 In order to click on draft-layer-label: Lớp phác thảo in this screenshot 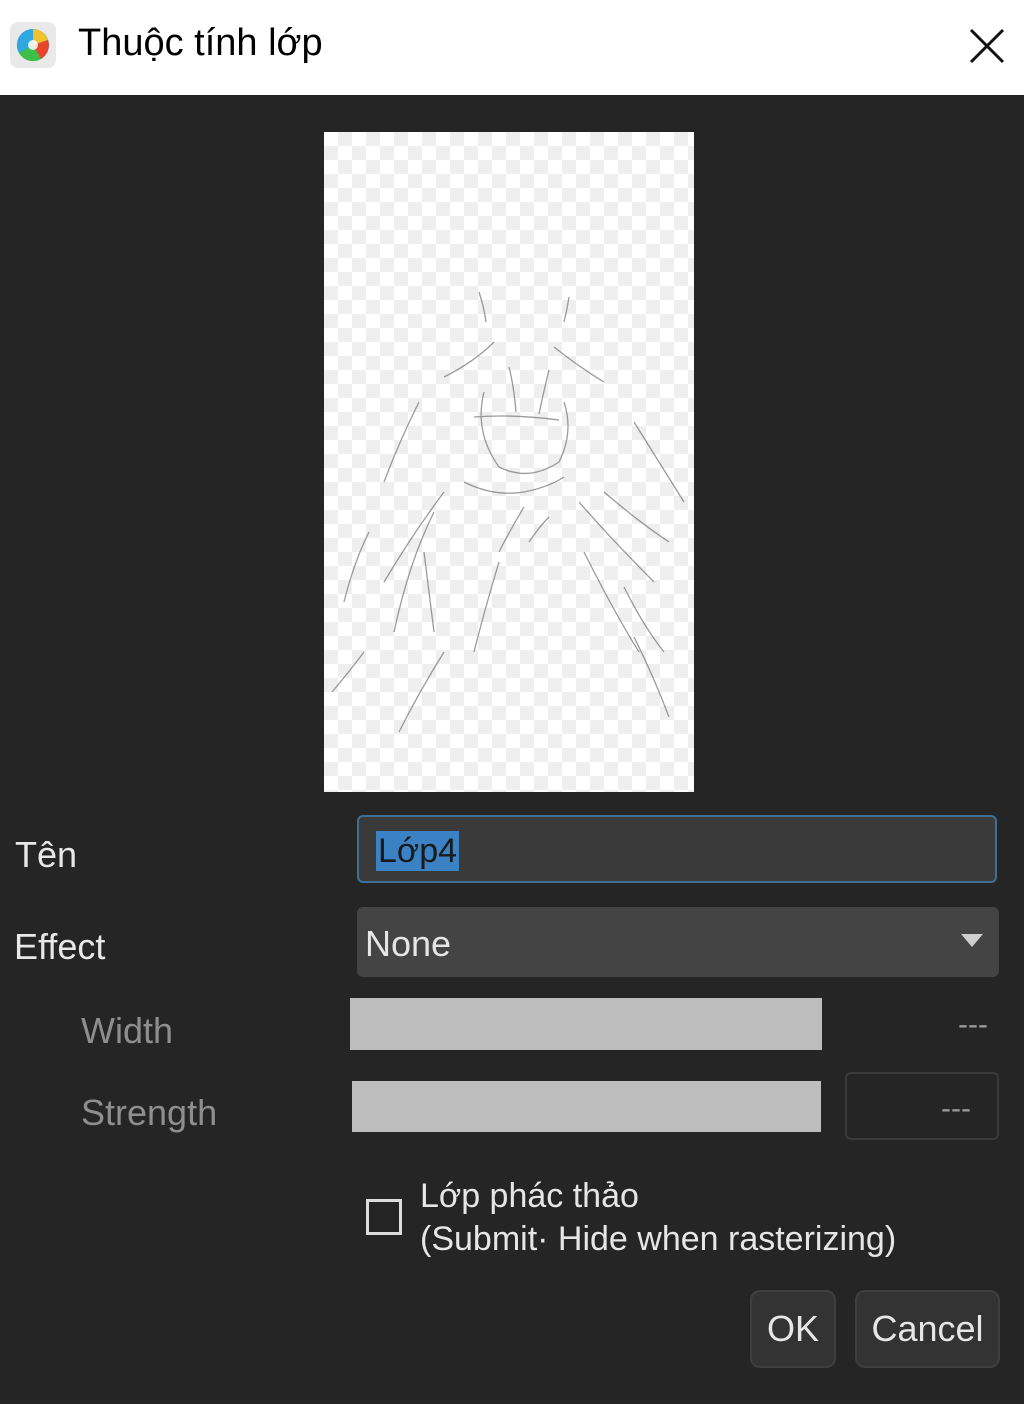, I will do `click(529, 1196)`.